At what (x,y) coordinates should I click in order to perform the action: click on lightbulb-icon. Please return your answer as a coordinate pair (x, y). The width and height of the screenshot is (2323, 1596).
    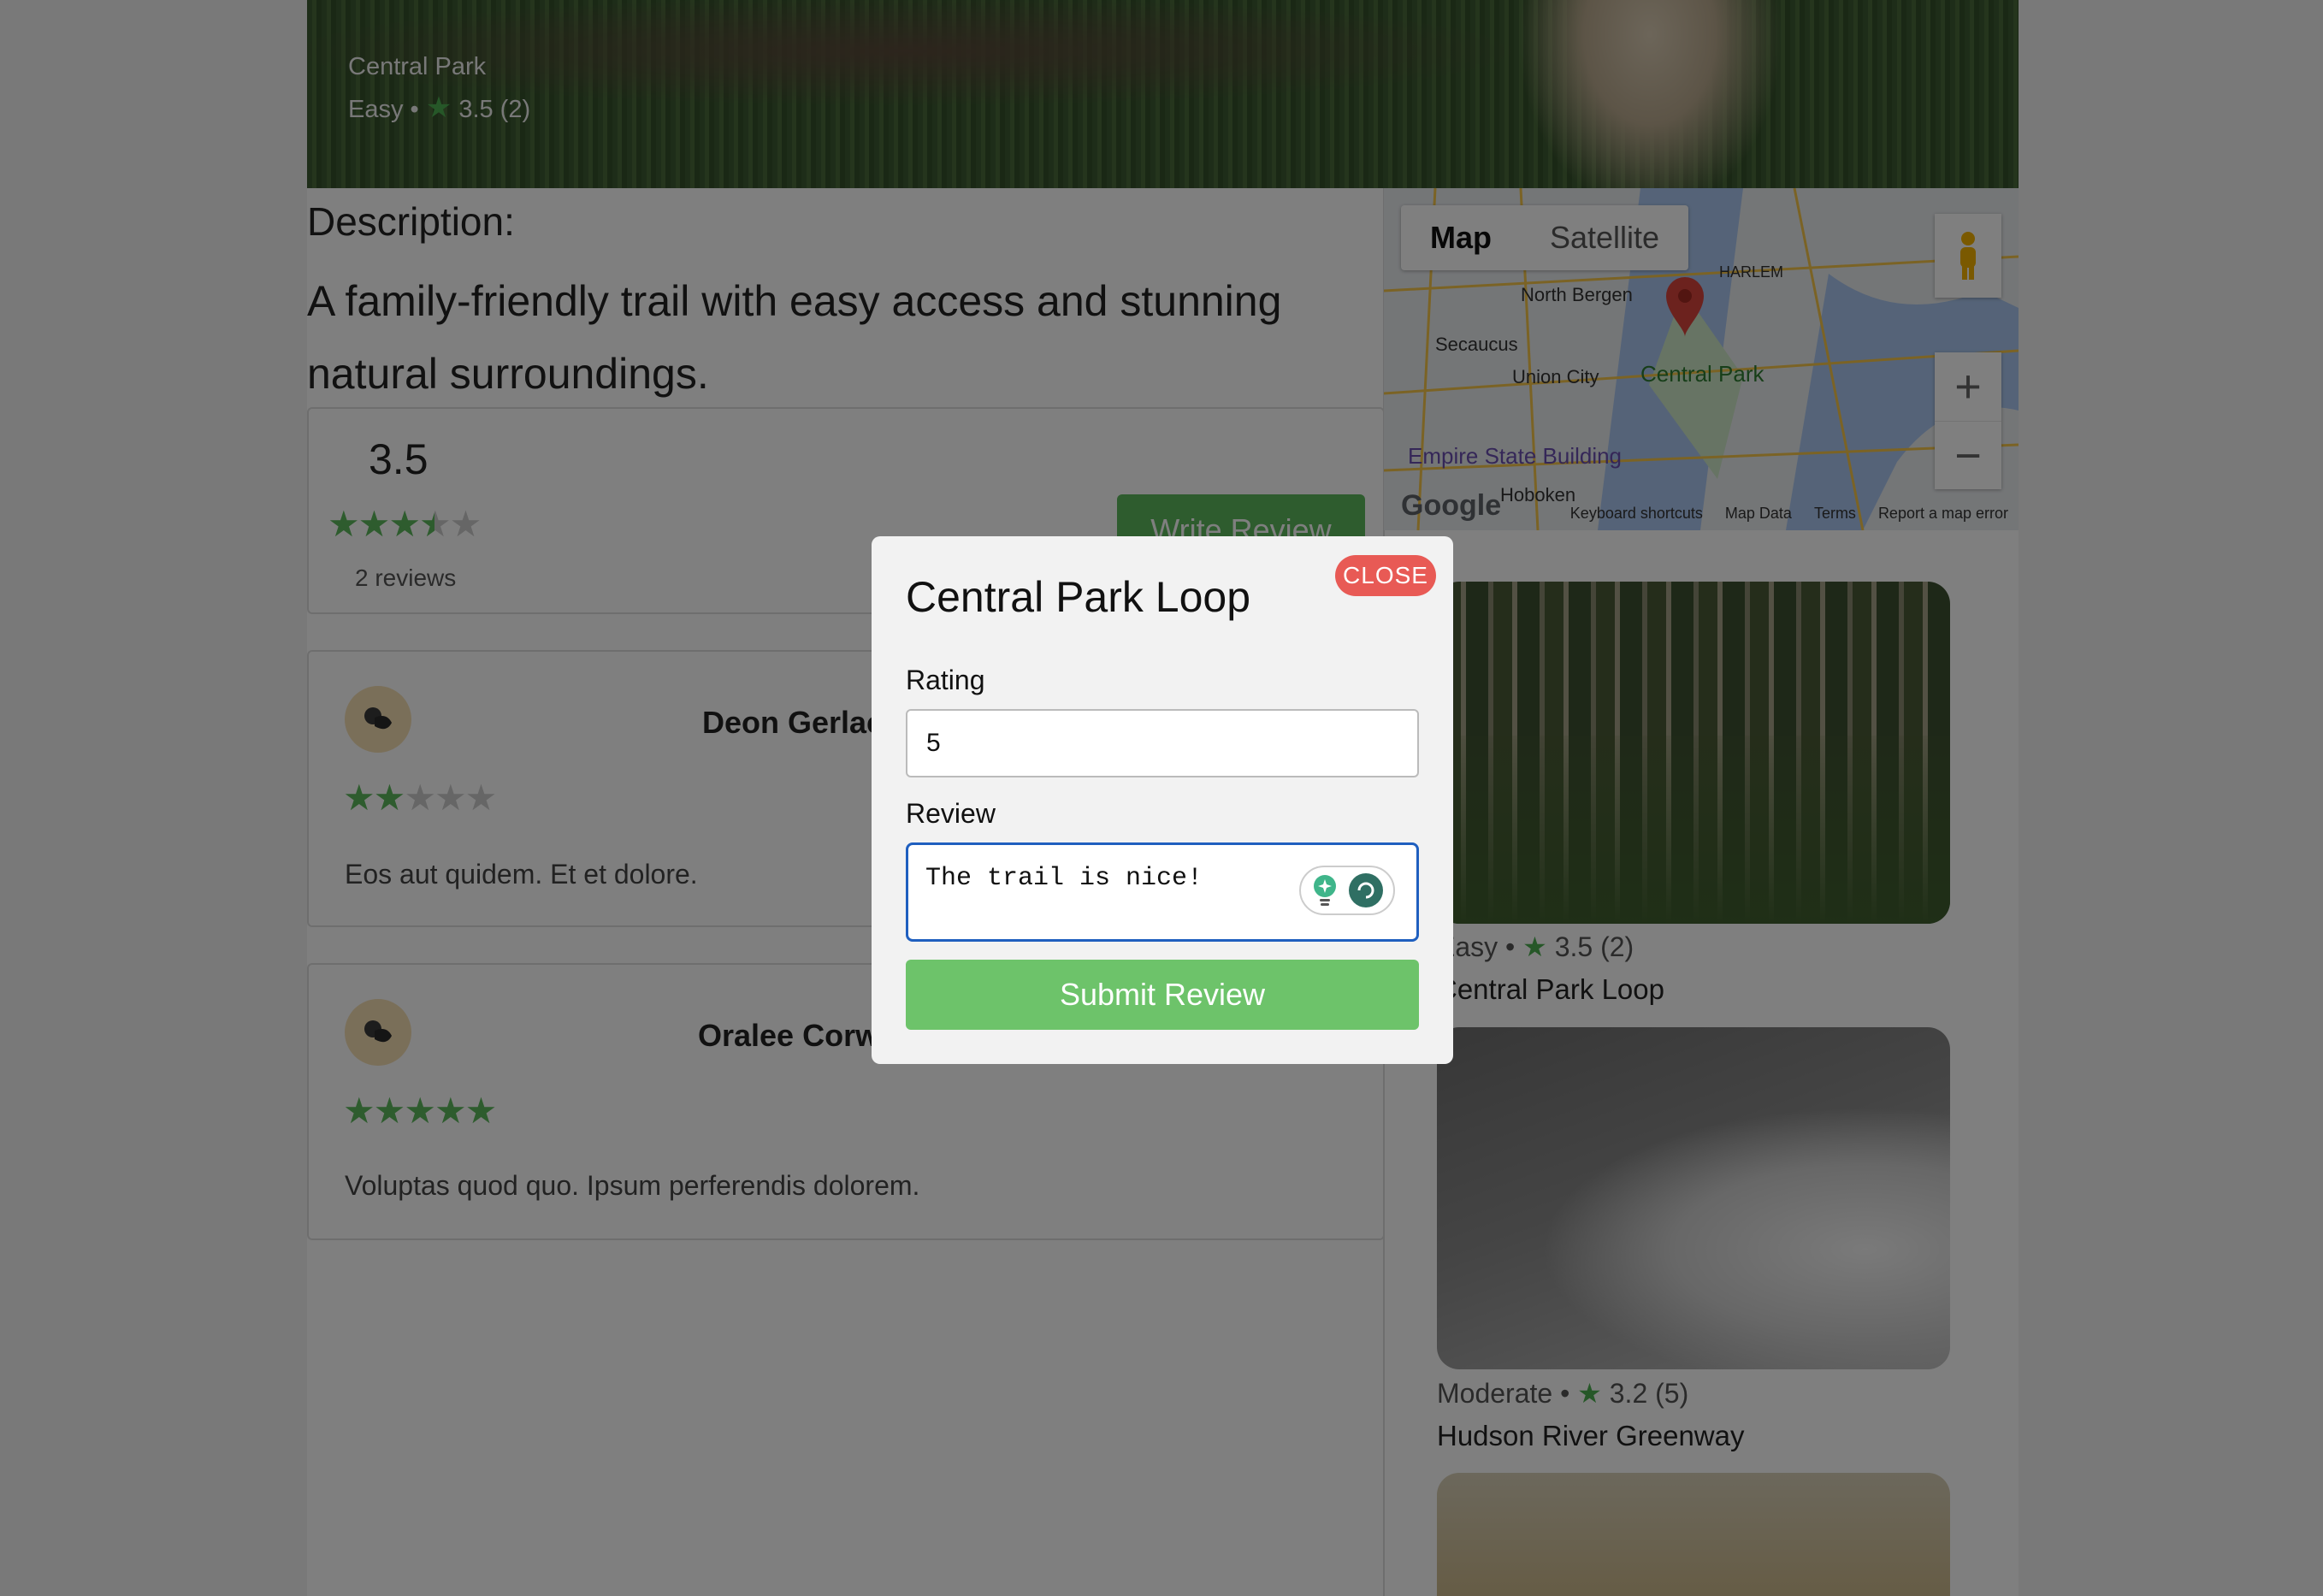
    Looking at the image, I should click on (1324, 890).